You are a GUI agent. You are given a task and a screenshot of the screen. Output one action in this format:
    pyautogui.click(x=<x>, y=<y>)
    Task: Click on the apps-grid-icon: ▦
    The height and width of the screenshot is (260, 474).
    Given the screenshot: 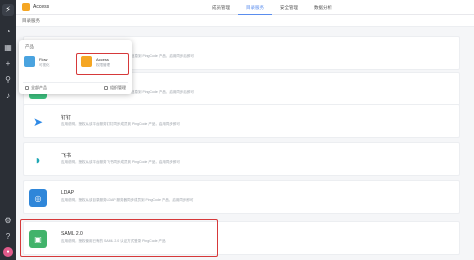 What is the action you would take?
    pyautogui.click(x=8, y=48)
    